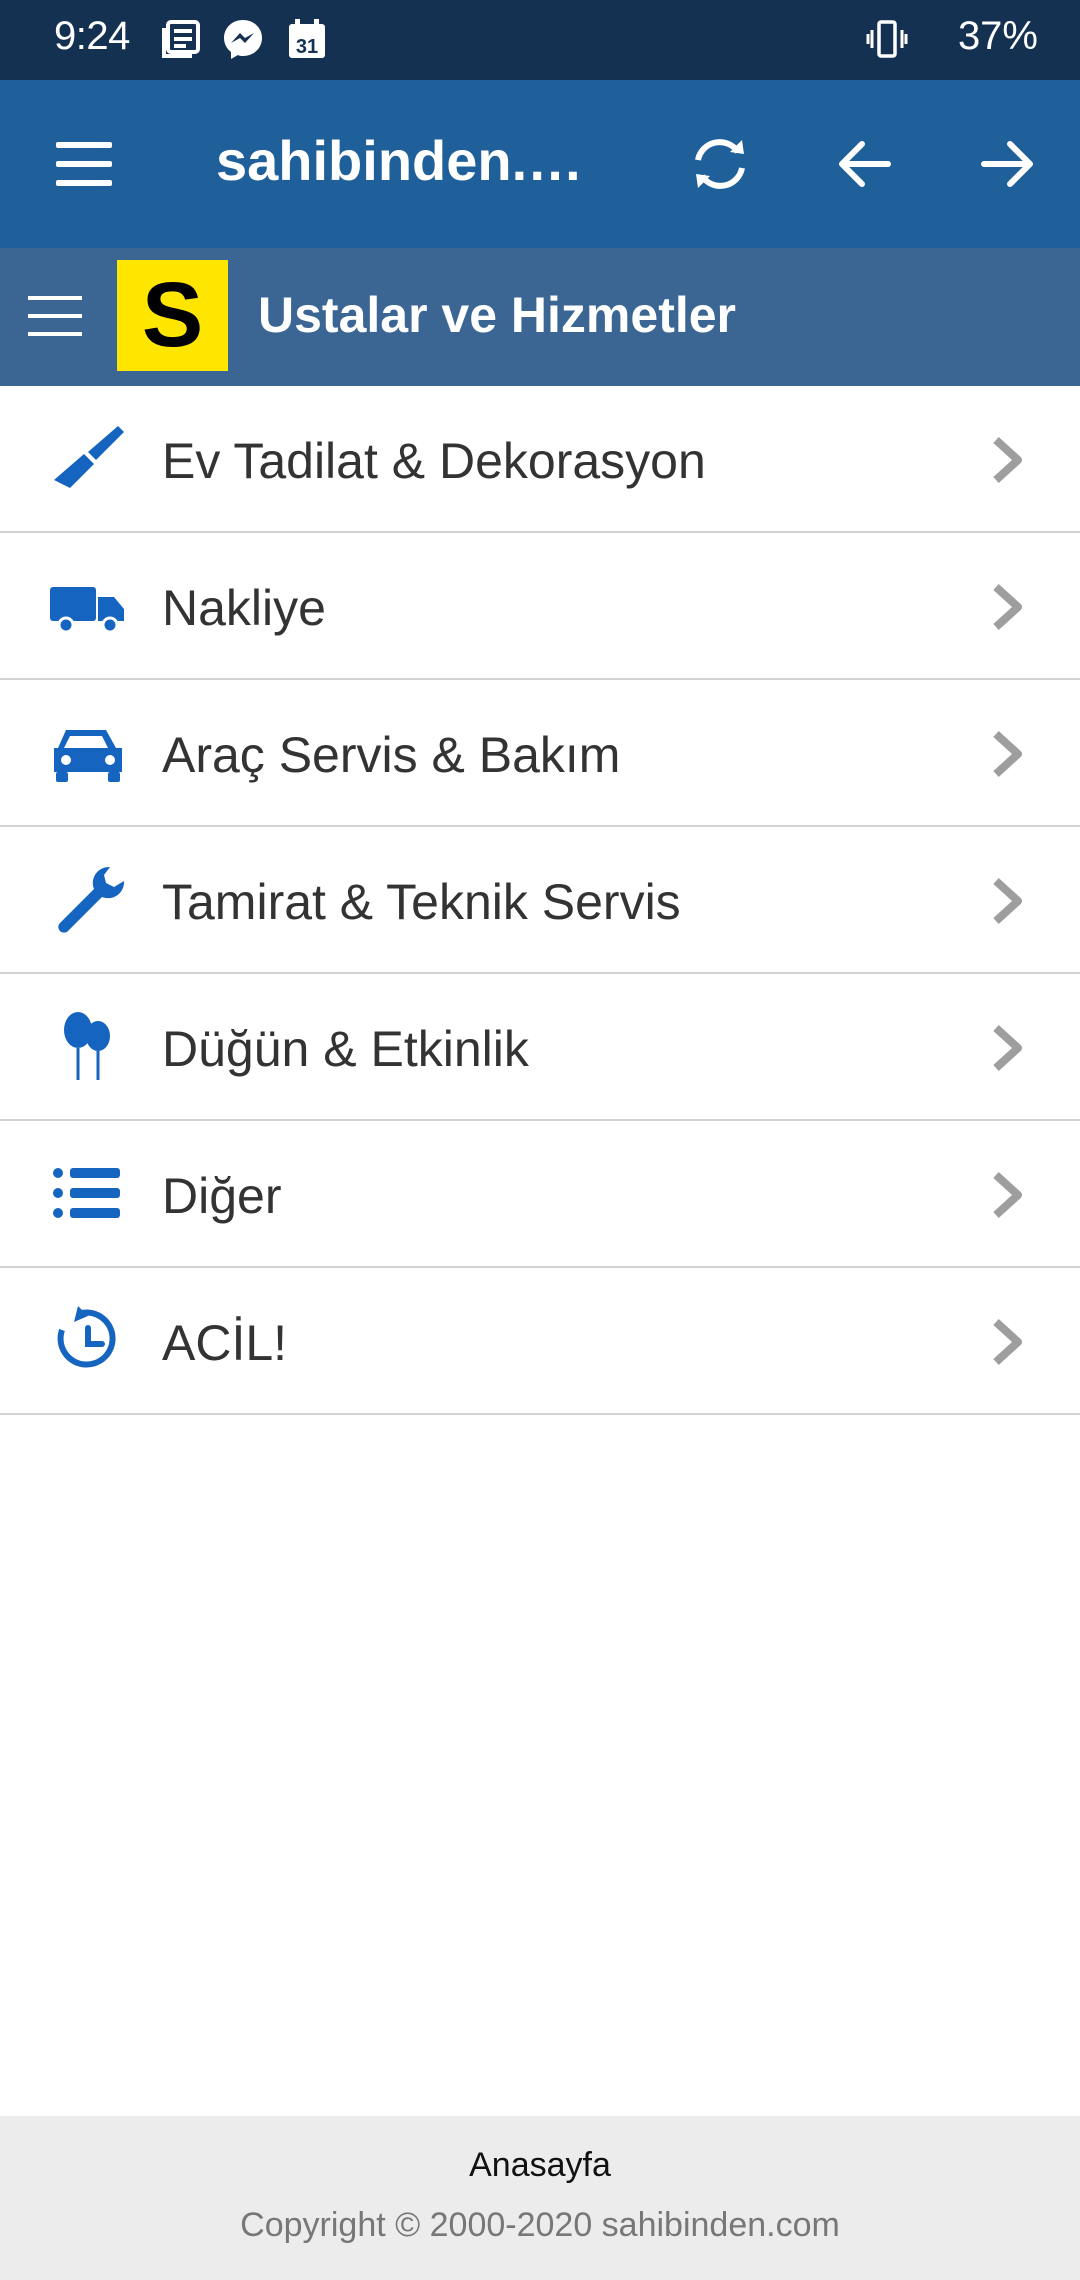 This screenshot has width=1080, height=2280. Describe the element at coordinates (540, 2165) in the screenshot. I see `home-link: Anasayfa` at that location.